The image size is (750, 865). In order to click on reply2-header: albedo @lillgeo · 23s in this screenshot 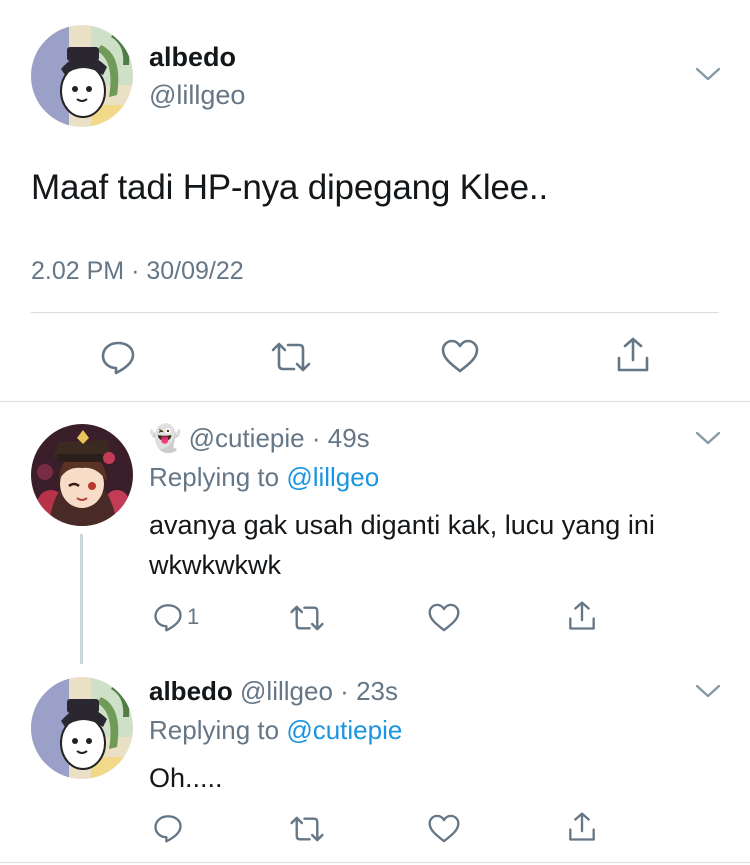, I will do `click(273, 691)`.